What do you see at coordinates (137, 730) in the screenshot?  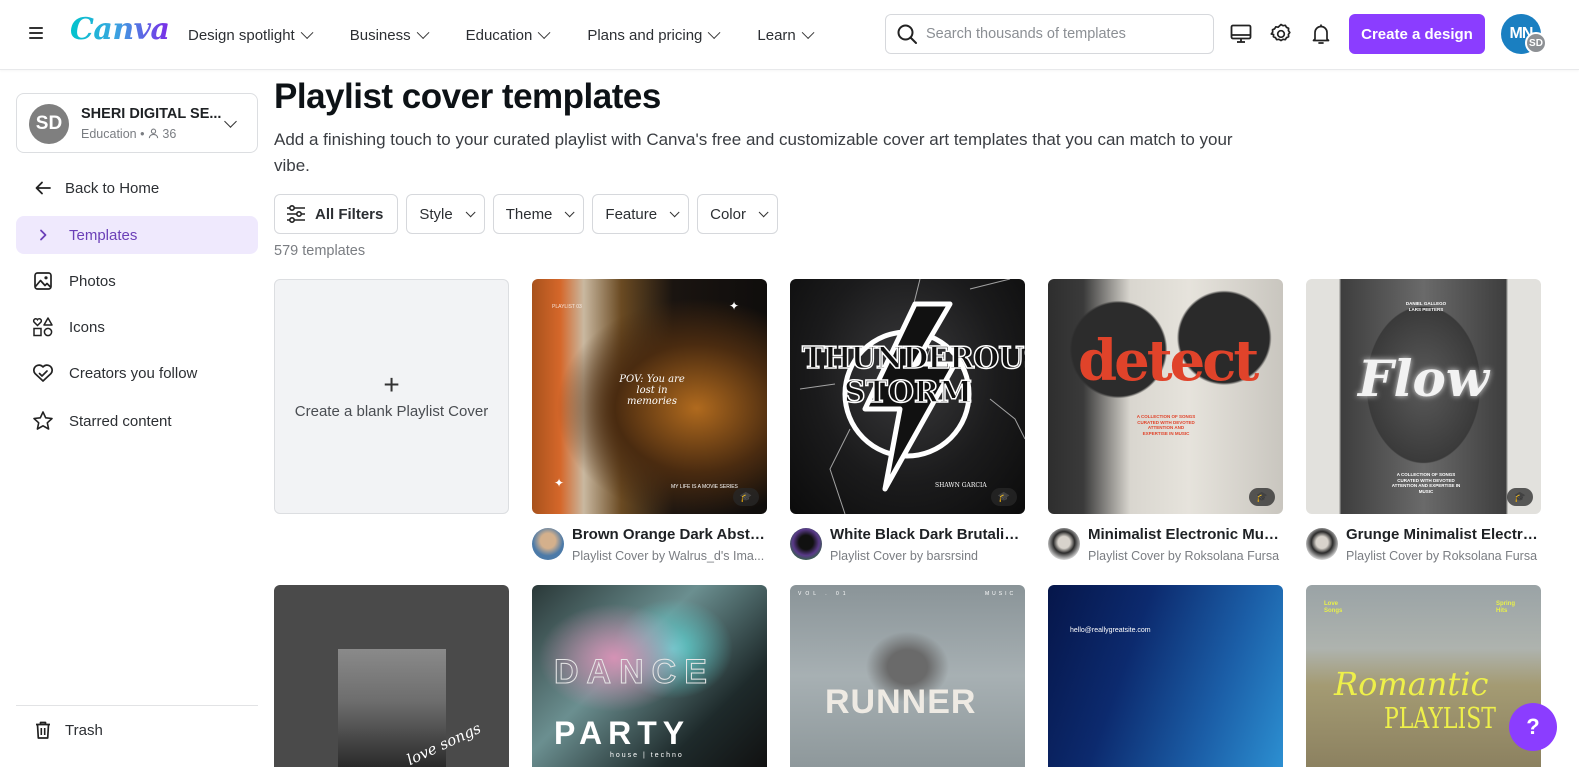 I see `sidebar-item-trash: Trash` at bounding box center [137, 730].